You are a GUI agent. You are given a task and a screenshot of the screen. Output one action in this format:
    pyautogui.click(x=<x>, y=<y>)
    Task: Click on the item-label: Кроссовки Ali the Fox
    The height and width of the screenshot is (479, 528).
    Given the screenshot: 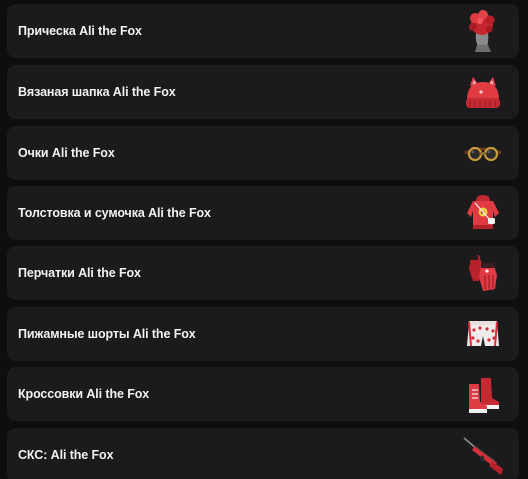 What is the action you would take?
    pyautogui.click(x=84, y=394)
    